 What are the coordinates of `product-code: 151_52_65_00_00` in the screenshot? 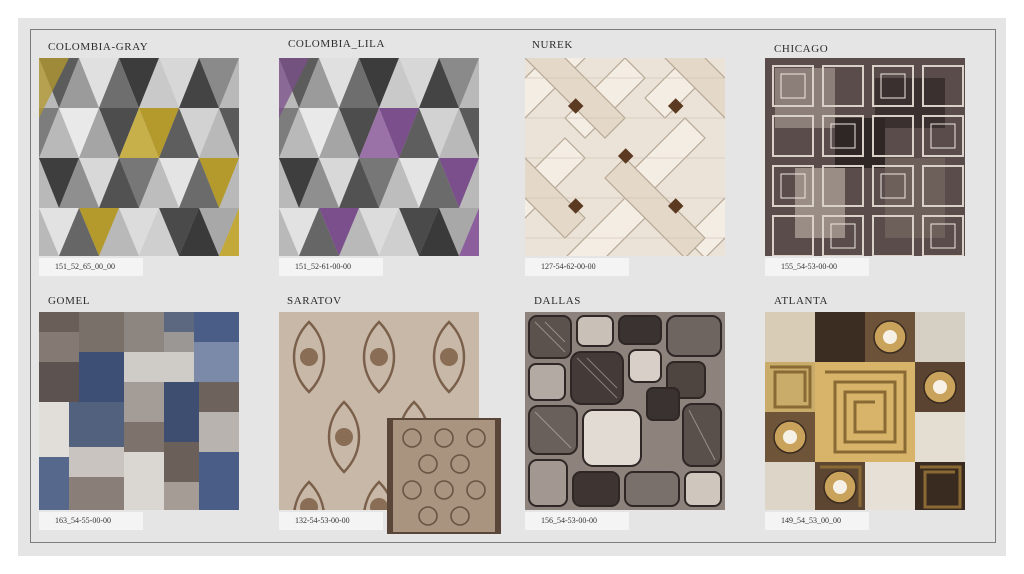 It's located at (91, 267).